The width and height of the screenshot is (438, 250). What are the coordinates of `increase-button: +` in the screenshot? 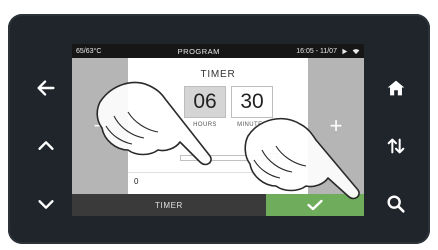 It's located at (336, 126).